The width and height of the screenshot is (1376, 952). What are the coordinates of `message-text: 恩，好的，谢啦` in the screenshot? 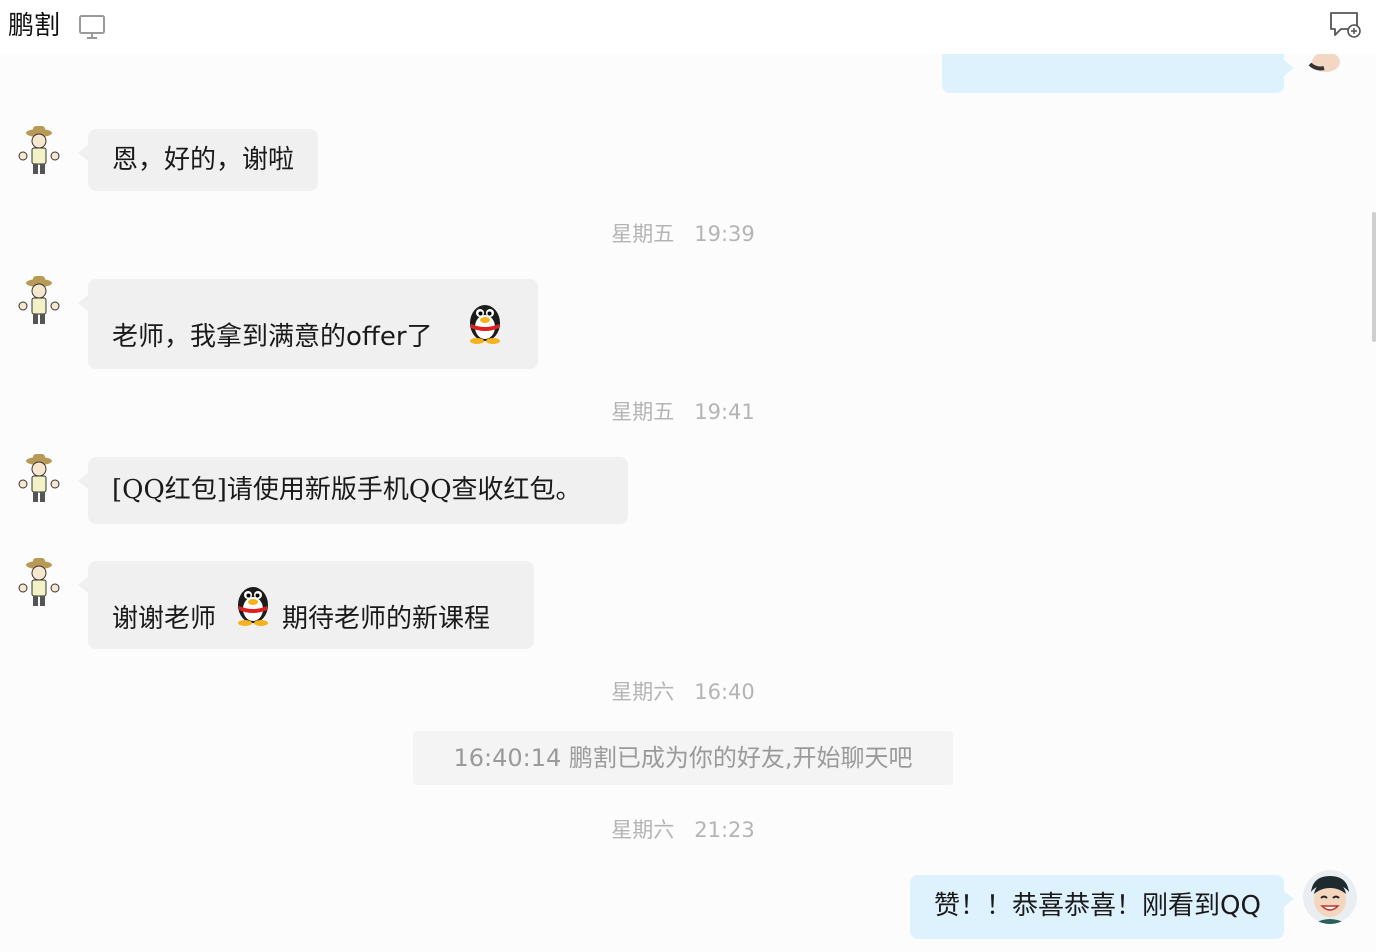 It's located at (203, 160).